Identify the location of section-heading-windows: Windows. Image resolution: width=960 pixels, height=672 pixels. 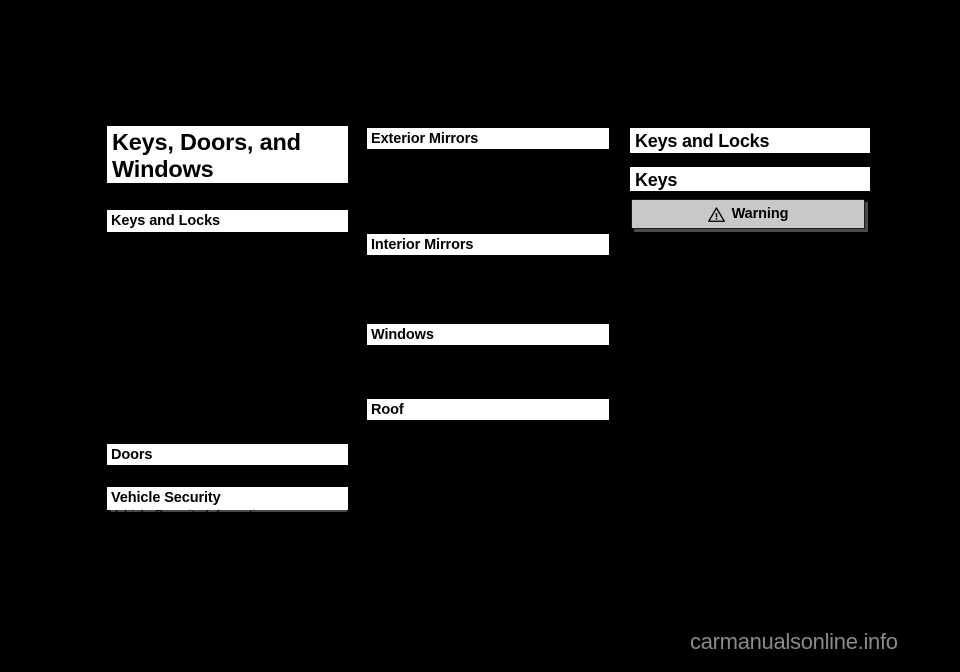
(488, 334).